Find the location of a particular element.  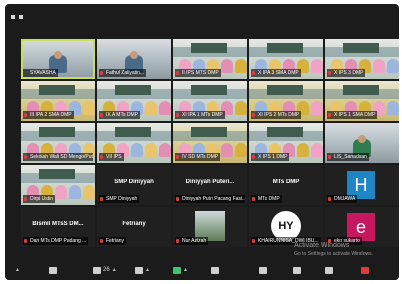

participant-tile: Nur Azizah is located at coordinates (210, 227).